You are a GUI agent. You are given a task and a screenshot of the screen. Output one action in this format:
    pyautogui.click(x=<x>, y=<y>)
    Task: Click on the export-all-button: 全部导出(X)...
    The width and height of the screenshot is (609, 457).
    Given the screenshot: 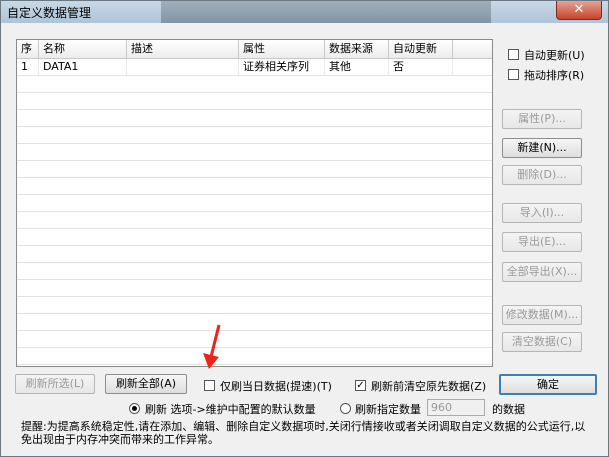 What is the action you would take?
    pyautogui.click(x=542, y=272)
    